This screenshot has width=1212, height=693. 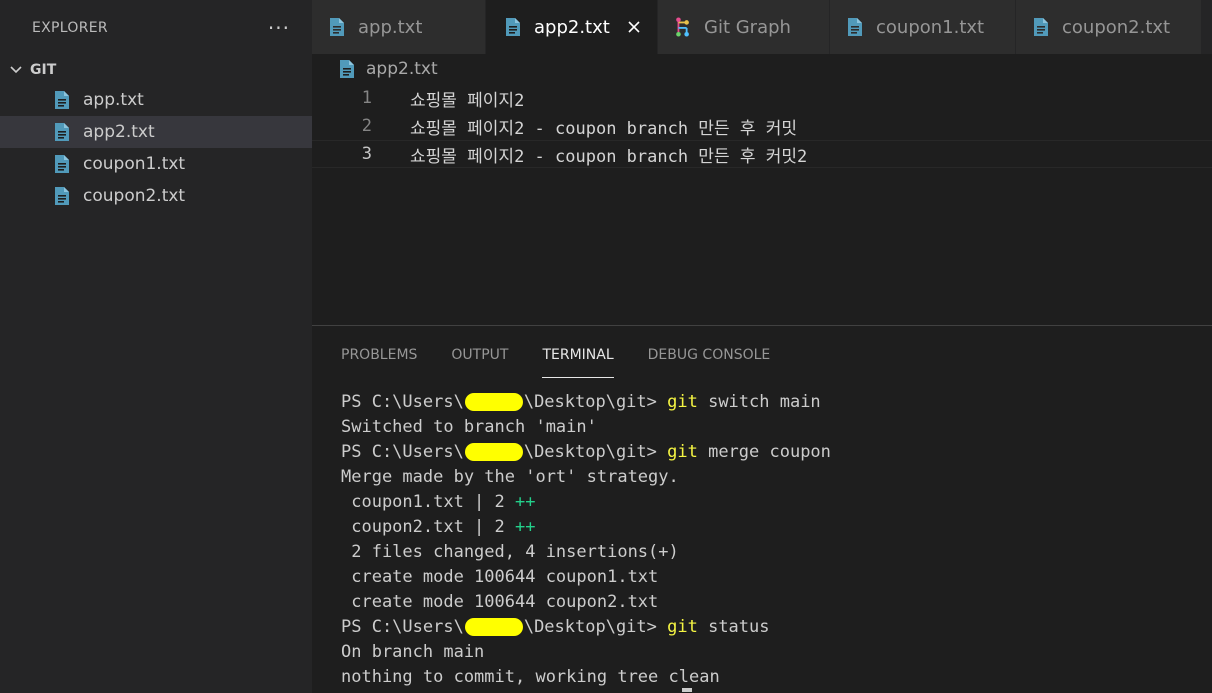 What do you see at coordinates (469, 427) in the screenshot?
I see `terminal-line: Switched to branch 'main'` at bounding box center [469, 427].